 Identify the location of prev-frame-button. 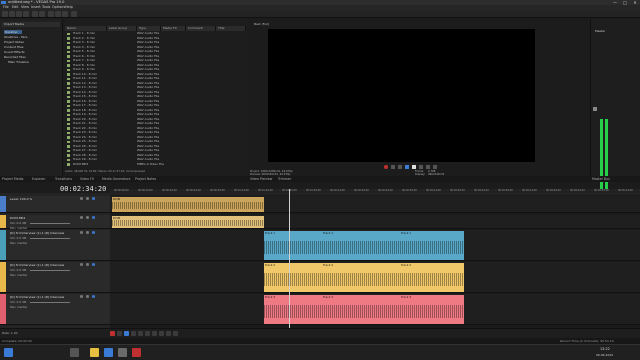
(168, 333).